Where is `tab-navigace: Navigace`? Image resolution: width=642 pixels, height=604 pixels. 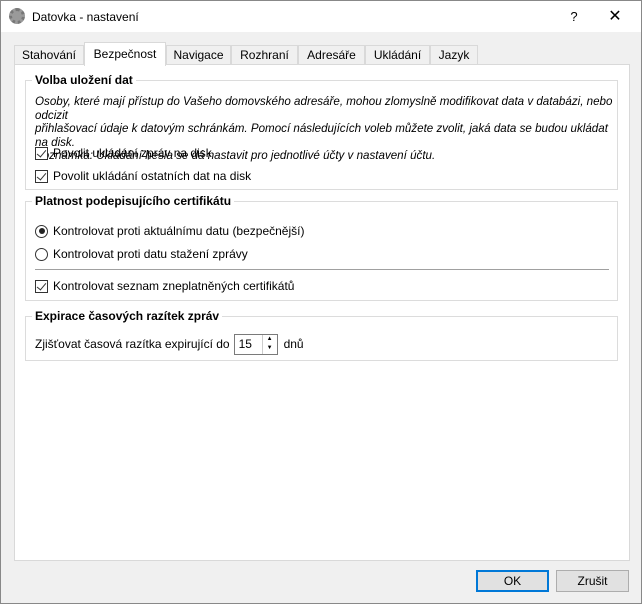 tab-navigace: Navigace is located at coordinates (198, 55).